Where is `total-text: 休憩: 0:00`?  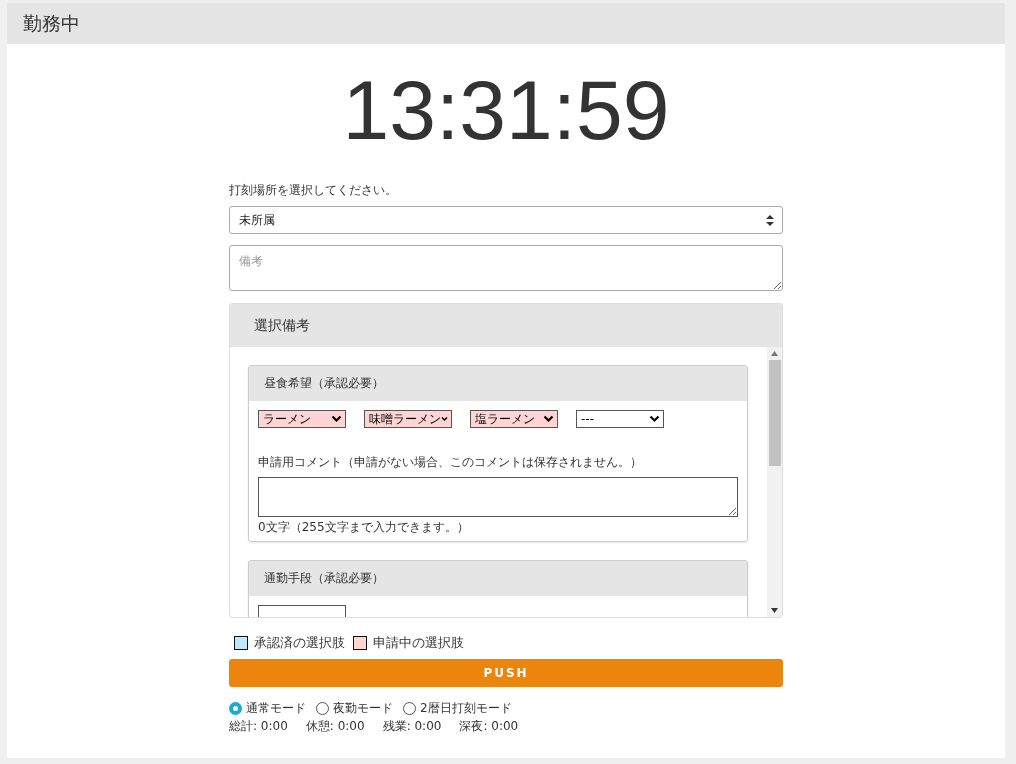 total-text: 休憩: 0:00 is located at coordinates (335, 726).